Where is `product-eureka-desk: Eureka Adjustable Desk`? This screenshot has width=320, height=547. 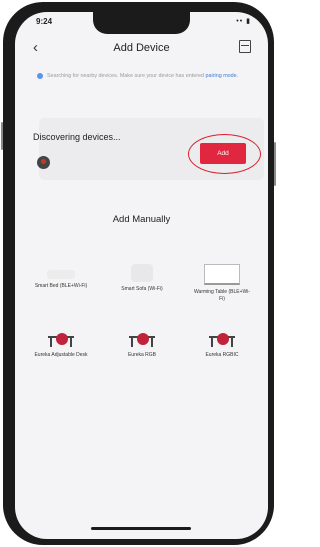
product-eureka-desk: Eureka Adjustable Desk is located at coordinates (61, 344).